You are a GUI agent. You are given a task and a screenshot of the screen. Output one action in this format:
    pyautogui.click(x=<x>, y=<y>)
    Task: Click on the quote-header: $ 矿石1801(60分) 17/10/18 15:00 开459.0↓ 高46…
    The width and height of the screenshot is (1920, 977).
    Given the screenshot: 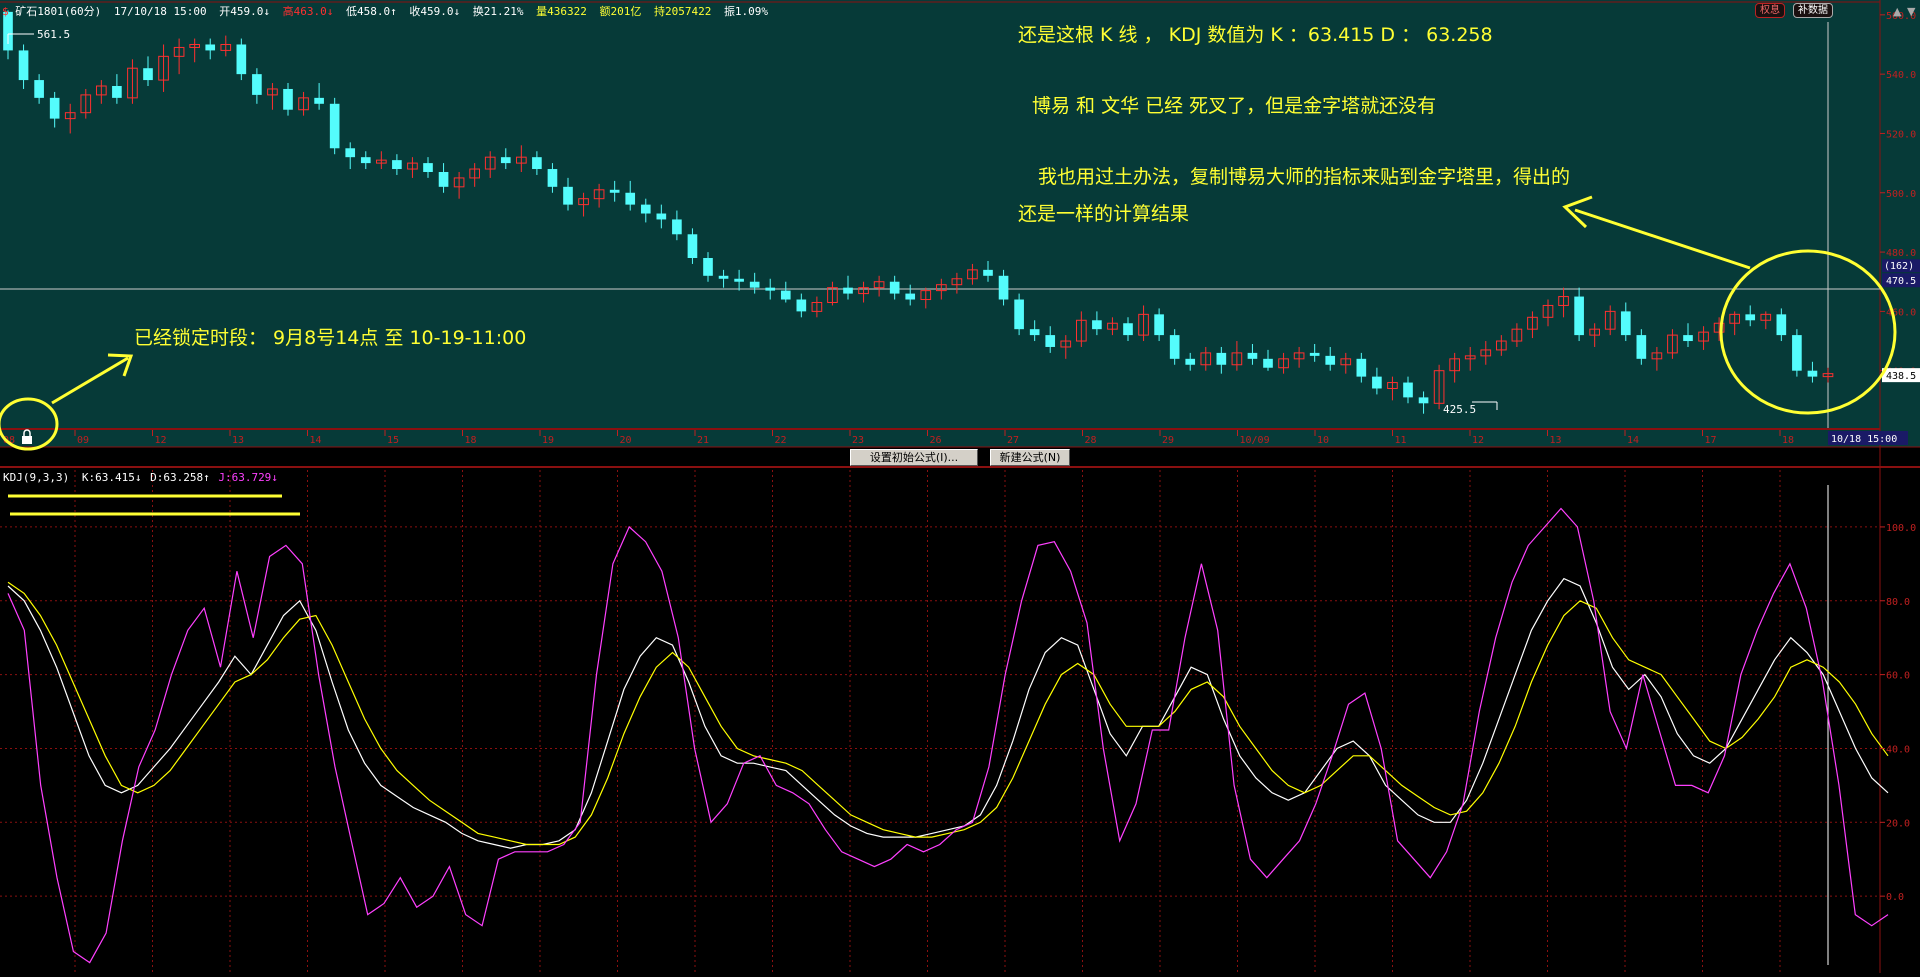 What is the action you would take?
    pyautogui.click(x=385, y=11)
    